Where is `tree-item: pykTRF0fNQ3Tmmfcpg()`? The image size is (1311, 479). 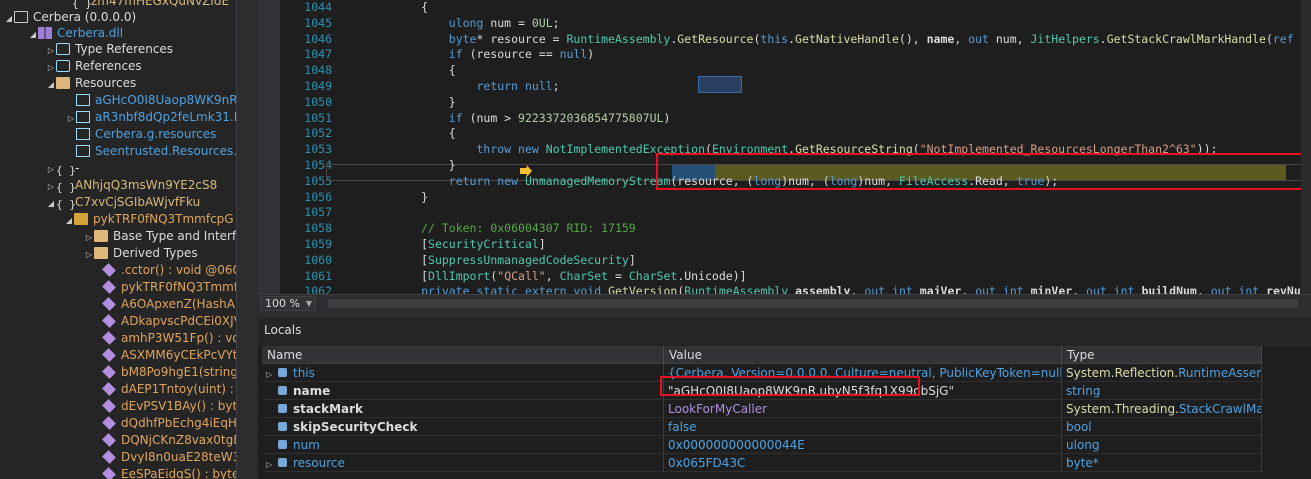 tree-item: pykTRF0fNQ3Tmmfcpg() is located at coordinates (118, 287).